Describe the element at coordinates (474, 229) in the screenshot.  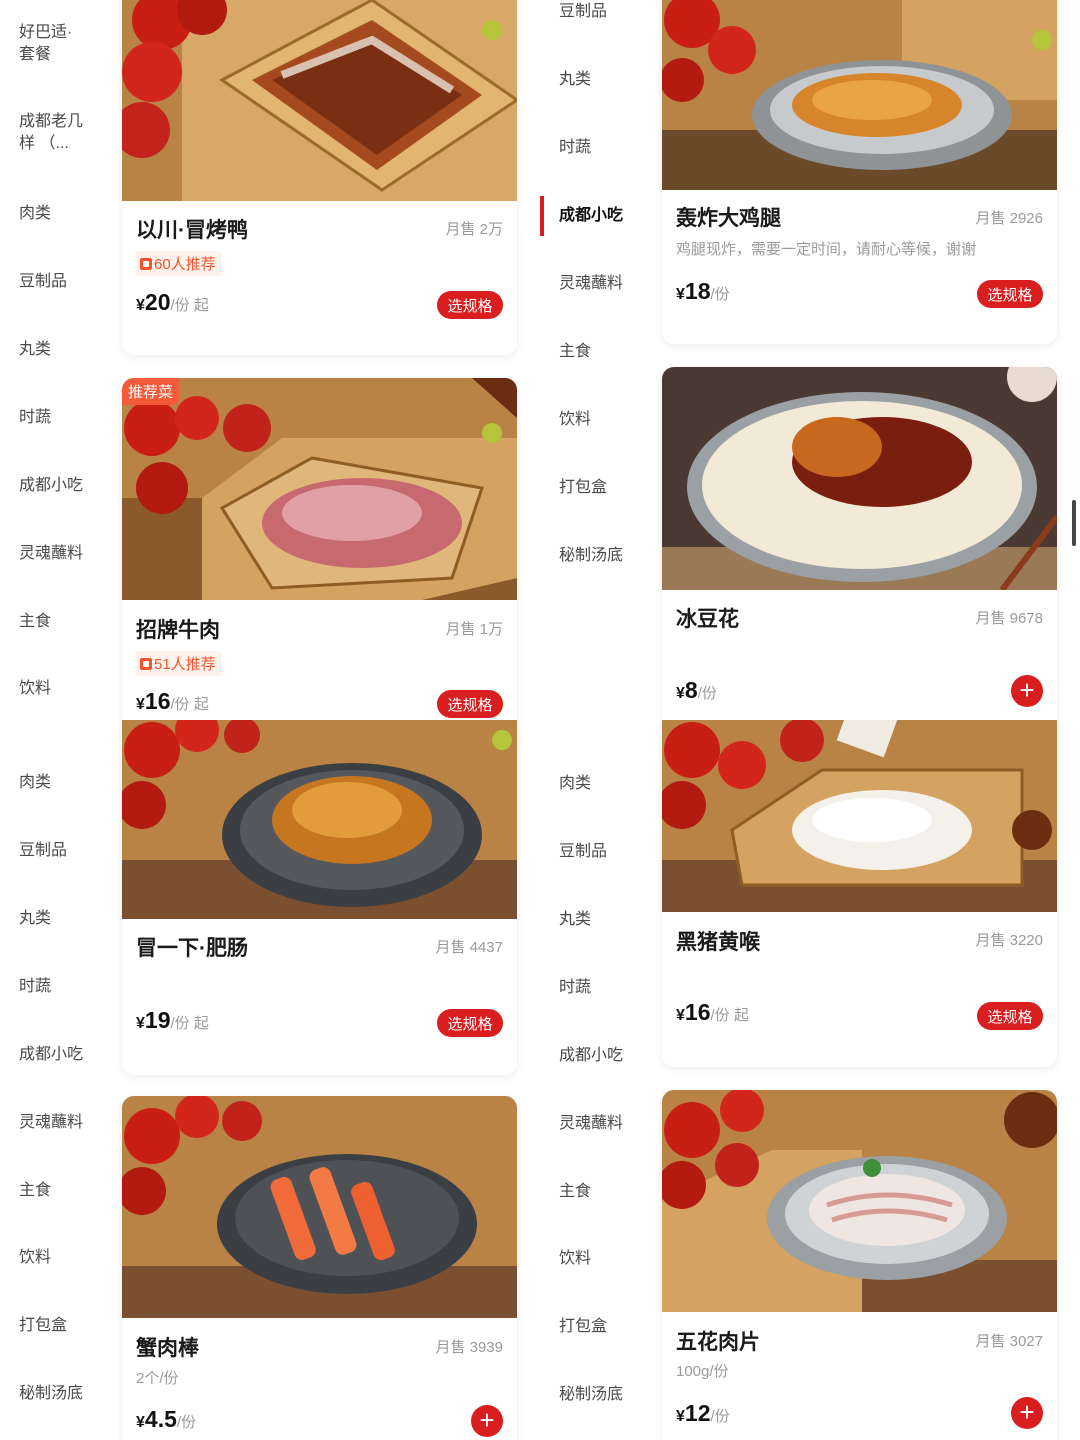
I see `monthly-sales: 月售 2万` at that location.